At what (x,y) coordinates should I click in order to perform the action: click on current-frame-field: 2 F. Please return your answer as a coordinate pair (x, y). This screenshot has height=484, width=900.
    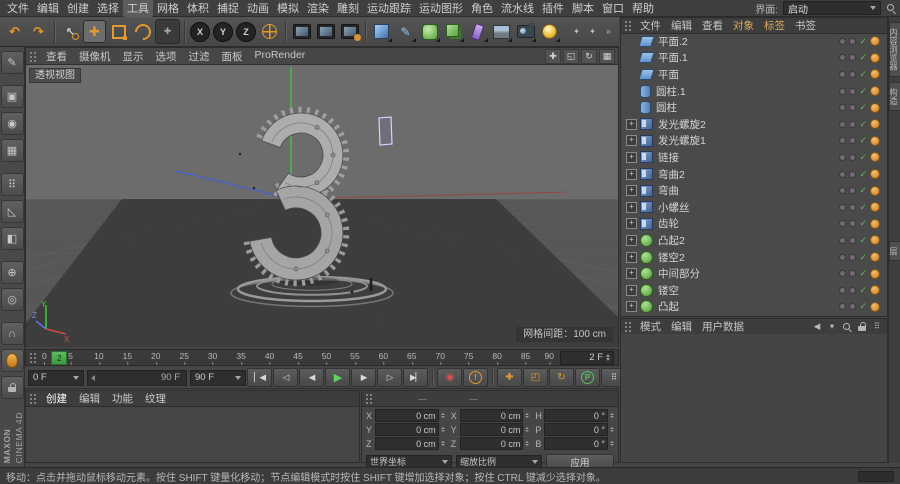
    Looking at the image, I should click on (587, 357).